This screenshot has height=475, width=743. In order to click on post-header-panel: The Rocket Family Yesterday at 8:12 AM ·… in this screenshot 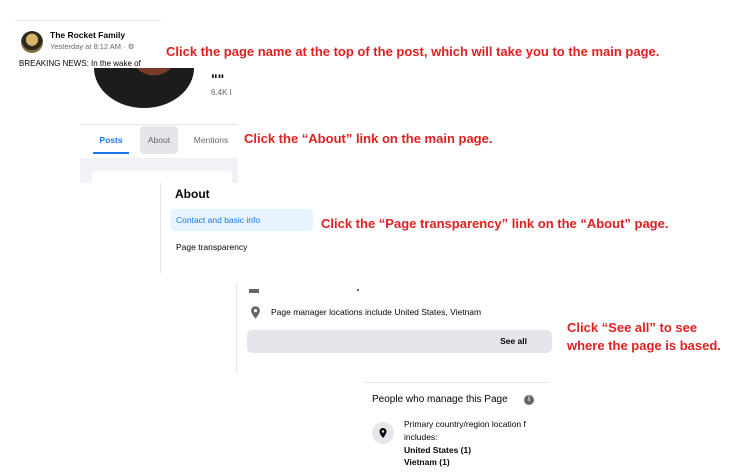, I will do `click(88, 44)`.